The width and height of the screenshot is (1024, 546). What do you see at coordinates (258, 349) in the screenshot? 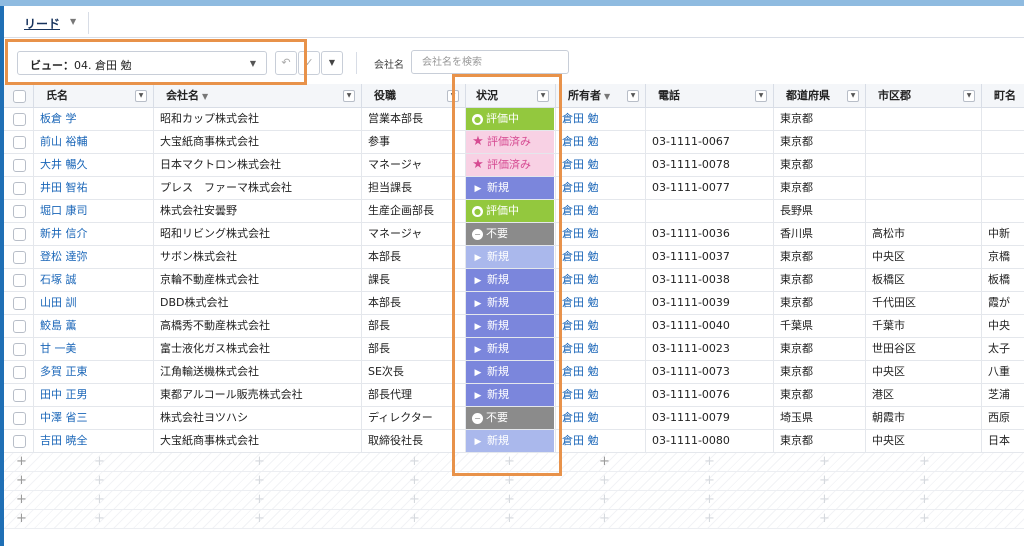
I see `cell-company: 富士液化ガス株式会社` at bounding box center [258, 349].